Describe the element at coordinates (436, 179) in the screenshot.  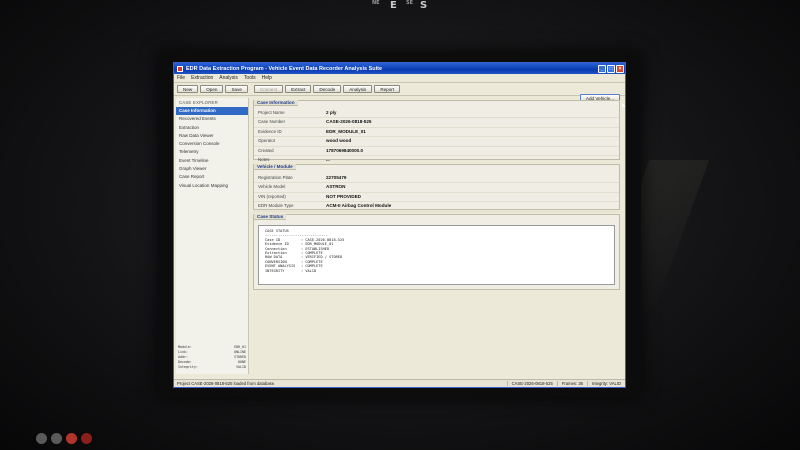
I see `field-row: Registration Plate 22705479` at that location.